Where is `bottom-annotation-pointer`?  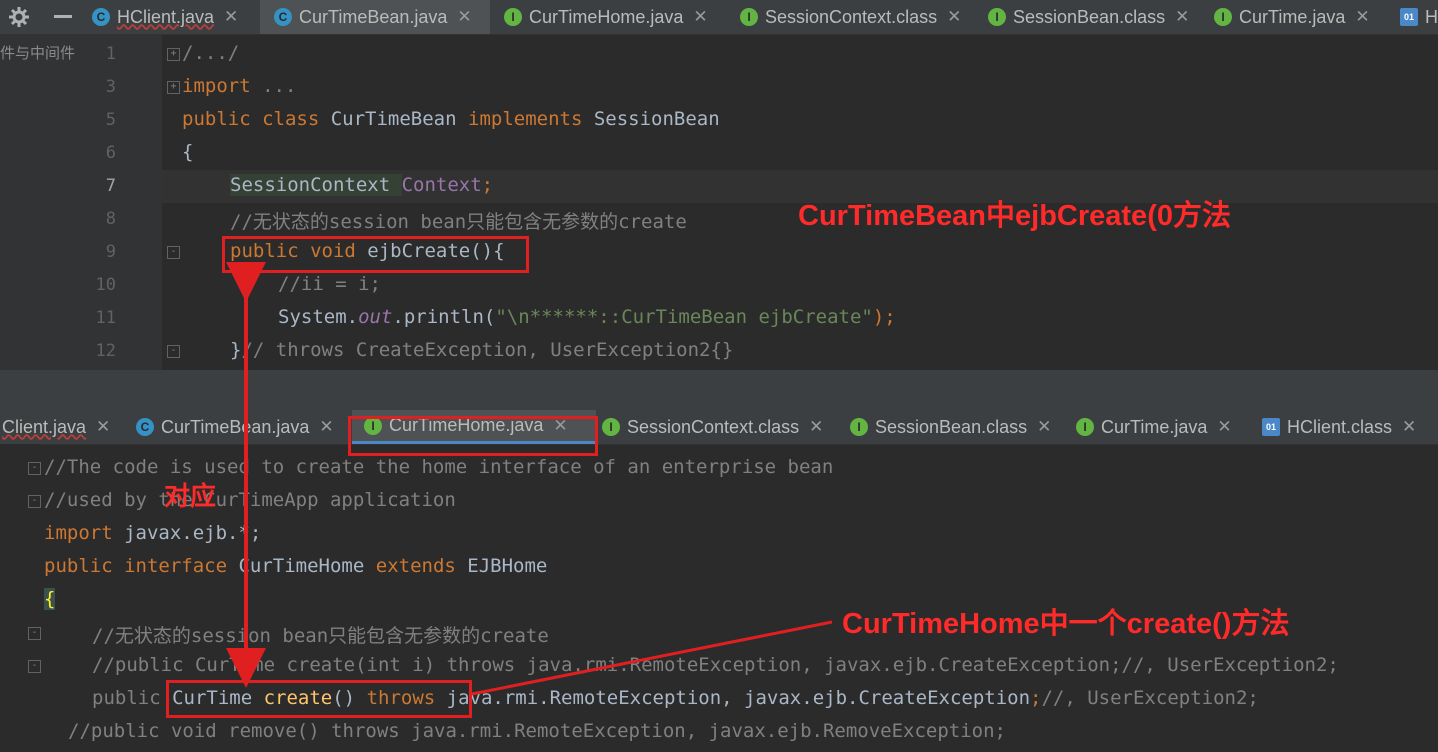
bottom-annotation-pointer is located at coordinates (652, 658).